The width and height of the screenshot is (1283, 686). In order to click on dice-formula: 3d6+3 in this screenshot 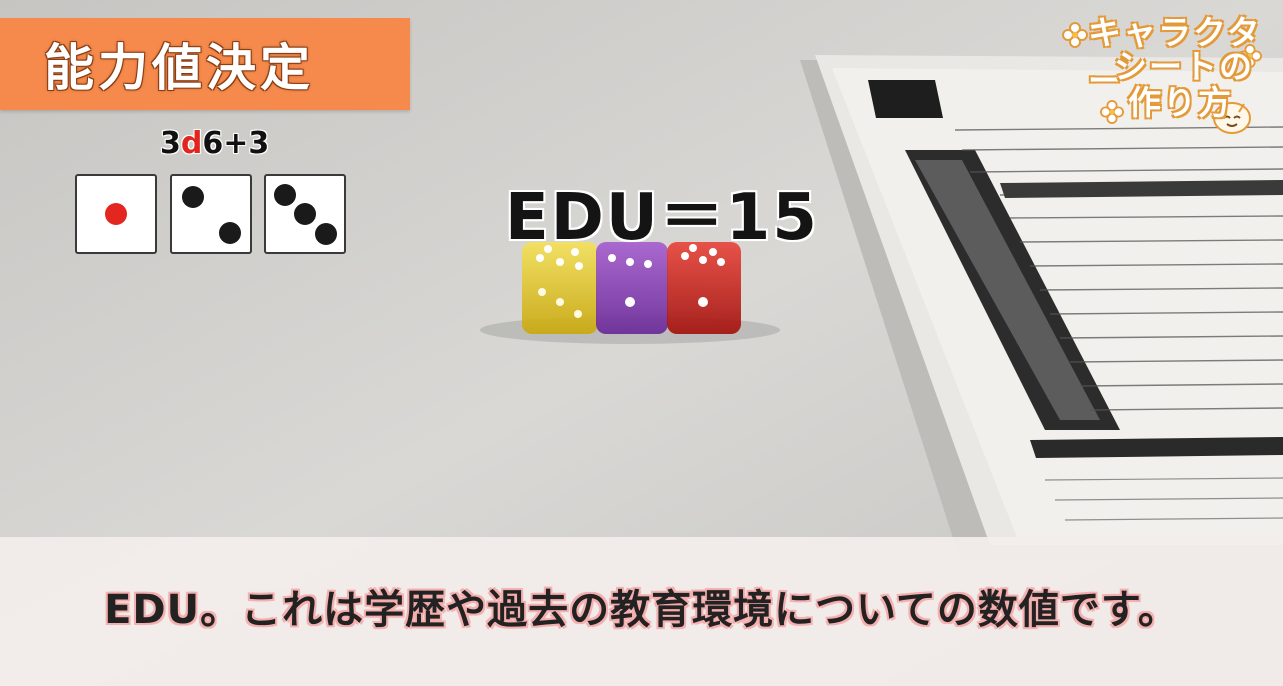, I will do `click(214, 143)`.